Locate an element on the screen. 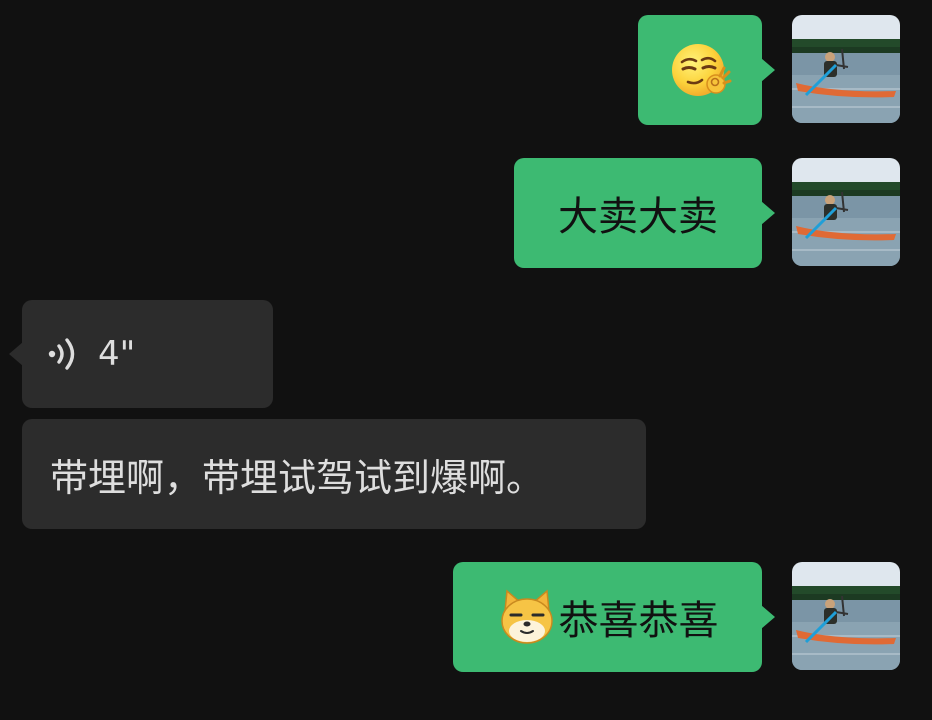  smirk-ok-emoji-icon is located at coordinates (702, 70).